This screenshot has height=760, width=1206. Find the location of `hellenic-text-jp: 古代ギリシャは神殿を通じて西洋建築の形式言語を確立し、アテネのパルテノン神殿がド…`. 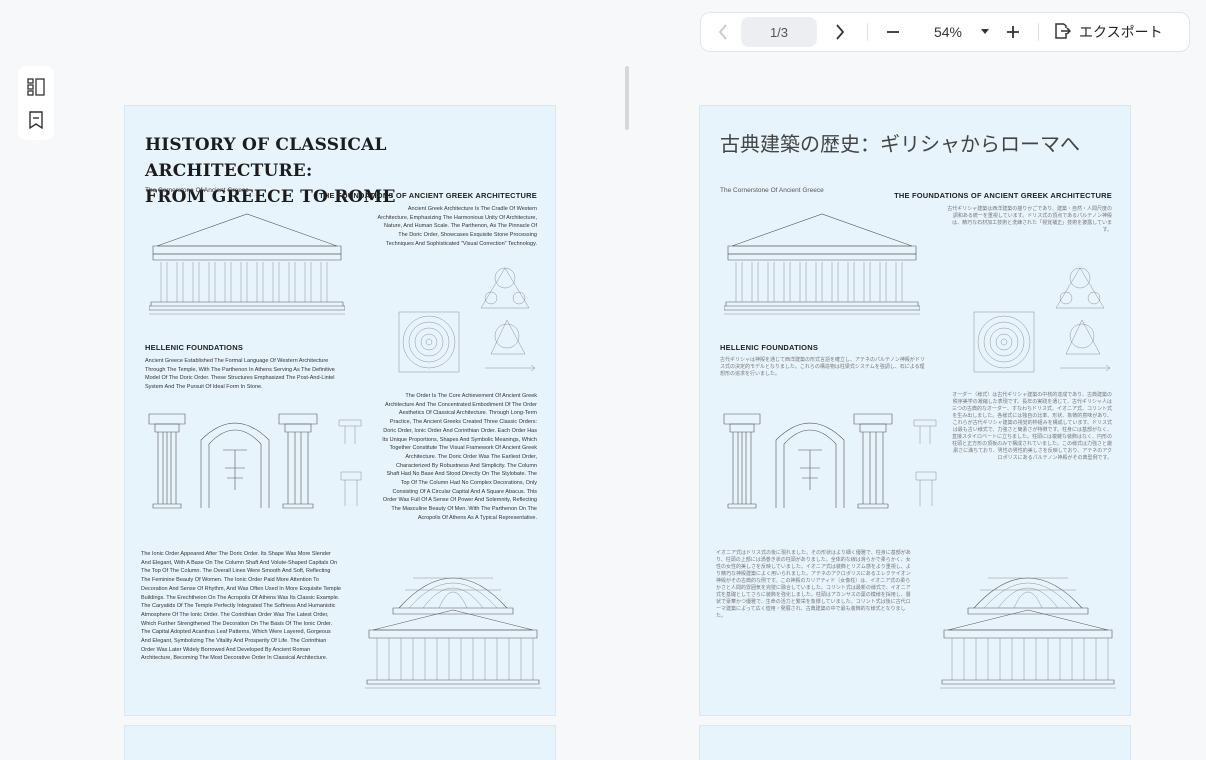

hellenic-text-jp: 古代ギリシャは神殿を通じて西洋建築の形式言語を確立し、アテネのパルテノン神殿がド… is located at coordinates (822, 367).